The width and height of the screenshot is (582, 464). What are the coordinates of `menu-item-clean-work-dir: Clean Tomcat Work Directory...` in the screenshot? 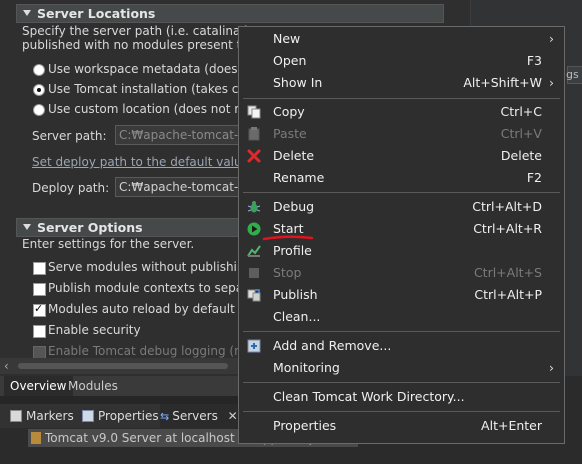 It's located at (401, 397).